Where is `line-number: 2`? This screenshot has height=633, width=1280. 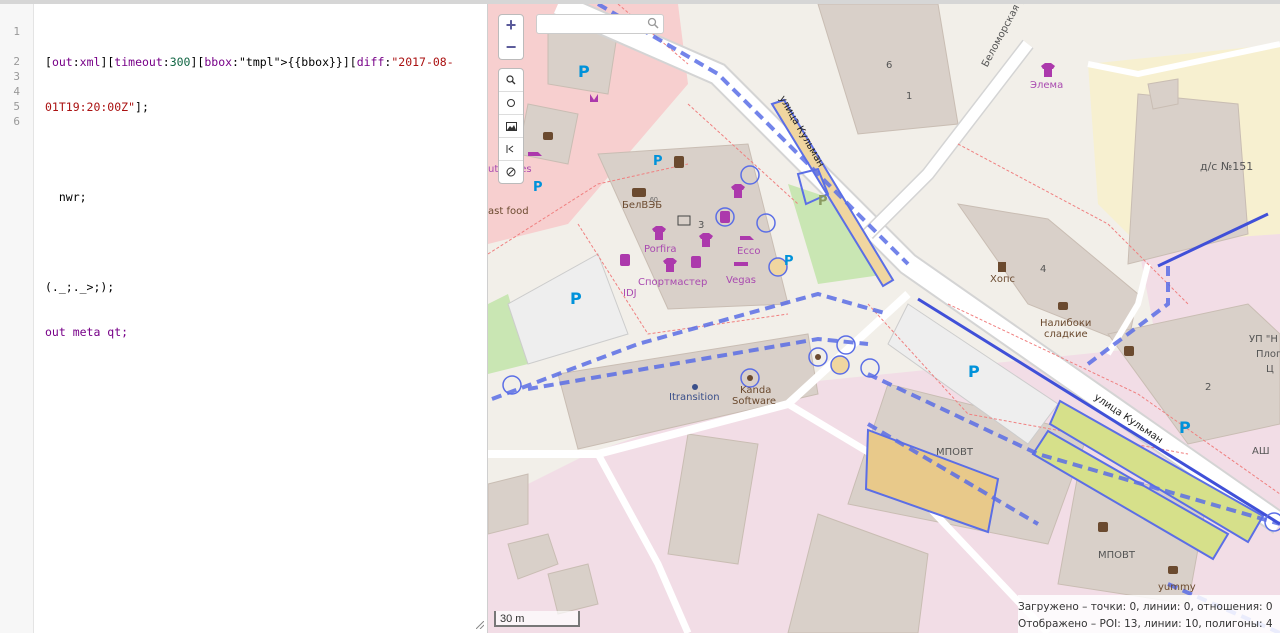
line-number: 2 is located at coordinates (16, 61).